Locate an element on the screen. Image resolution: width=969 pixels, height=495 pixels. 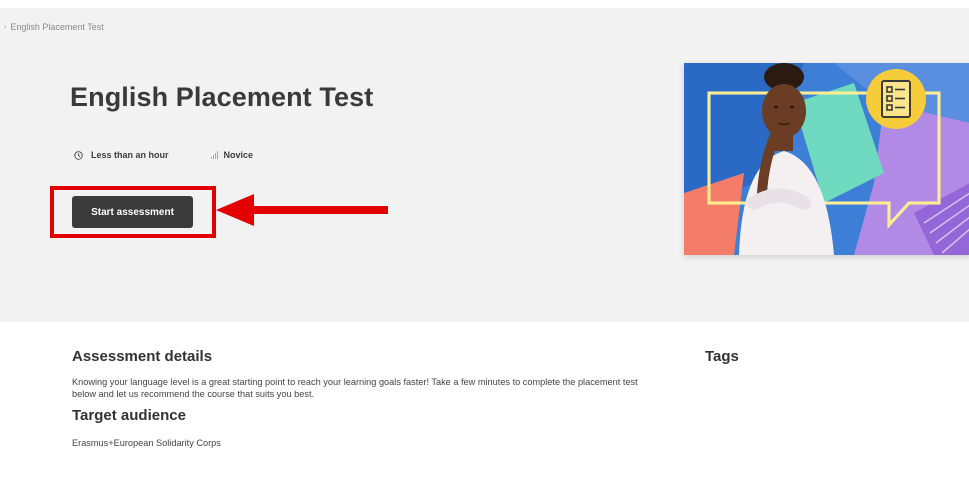
tags-heading: Tags is located at coordinates (722, 356).